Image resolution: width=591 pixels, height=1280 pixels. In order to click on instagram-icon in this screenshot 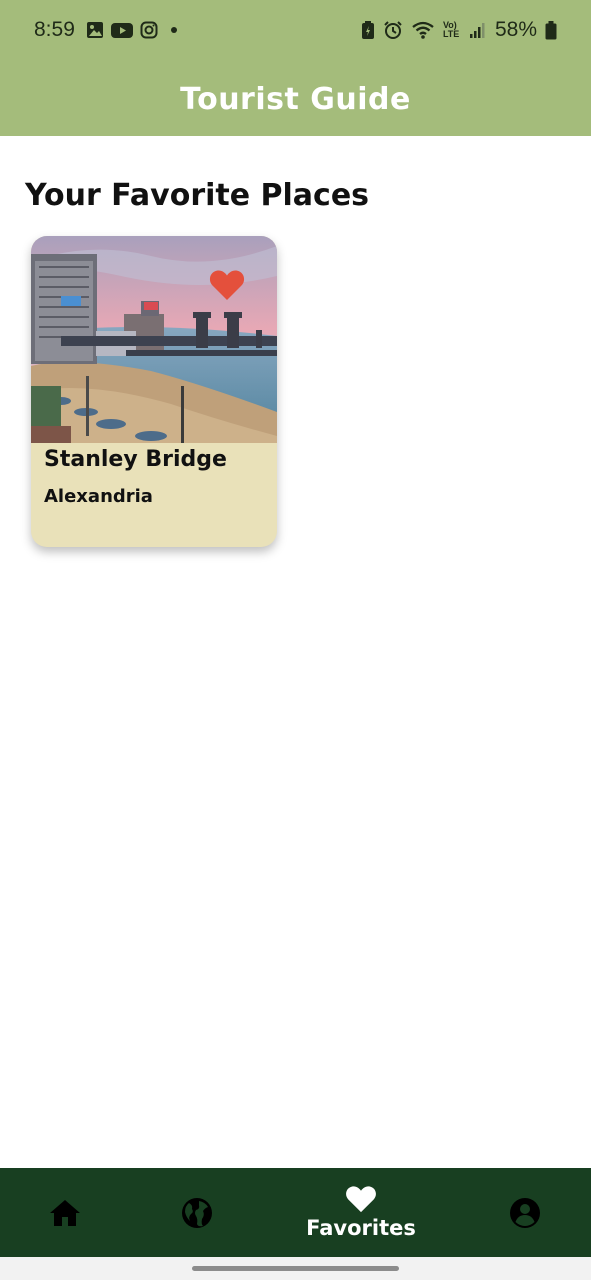, I will do `click(149, 30)`.